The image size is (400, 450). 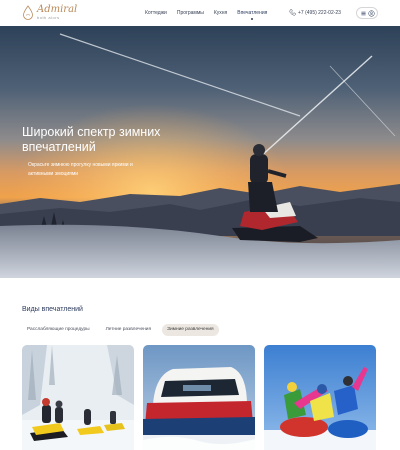 What do you see at coordinates (190, 13) in the screenshot?
I see `nav-item-programs: Программы` at bounding box center [190, 13].